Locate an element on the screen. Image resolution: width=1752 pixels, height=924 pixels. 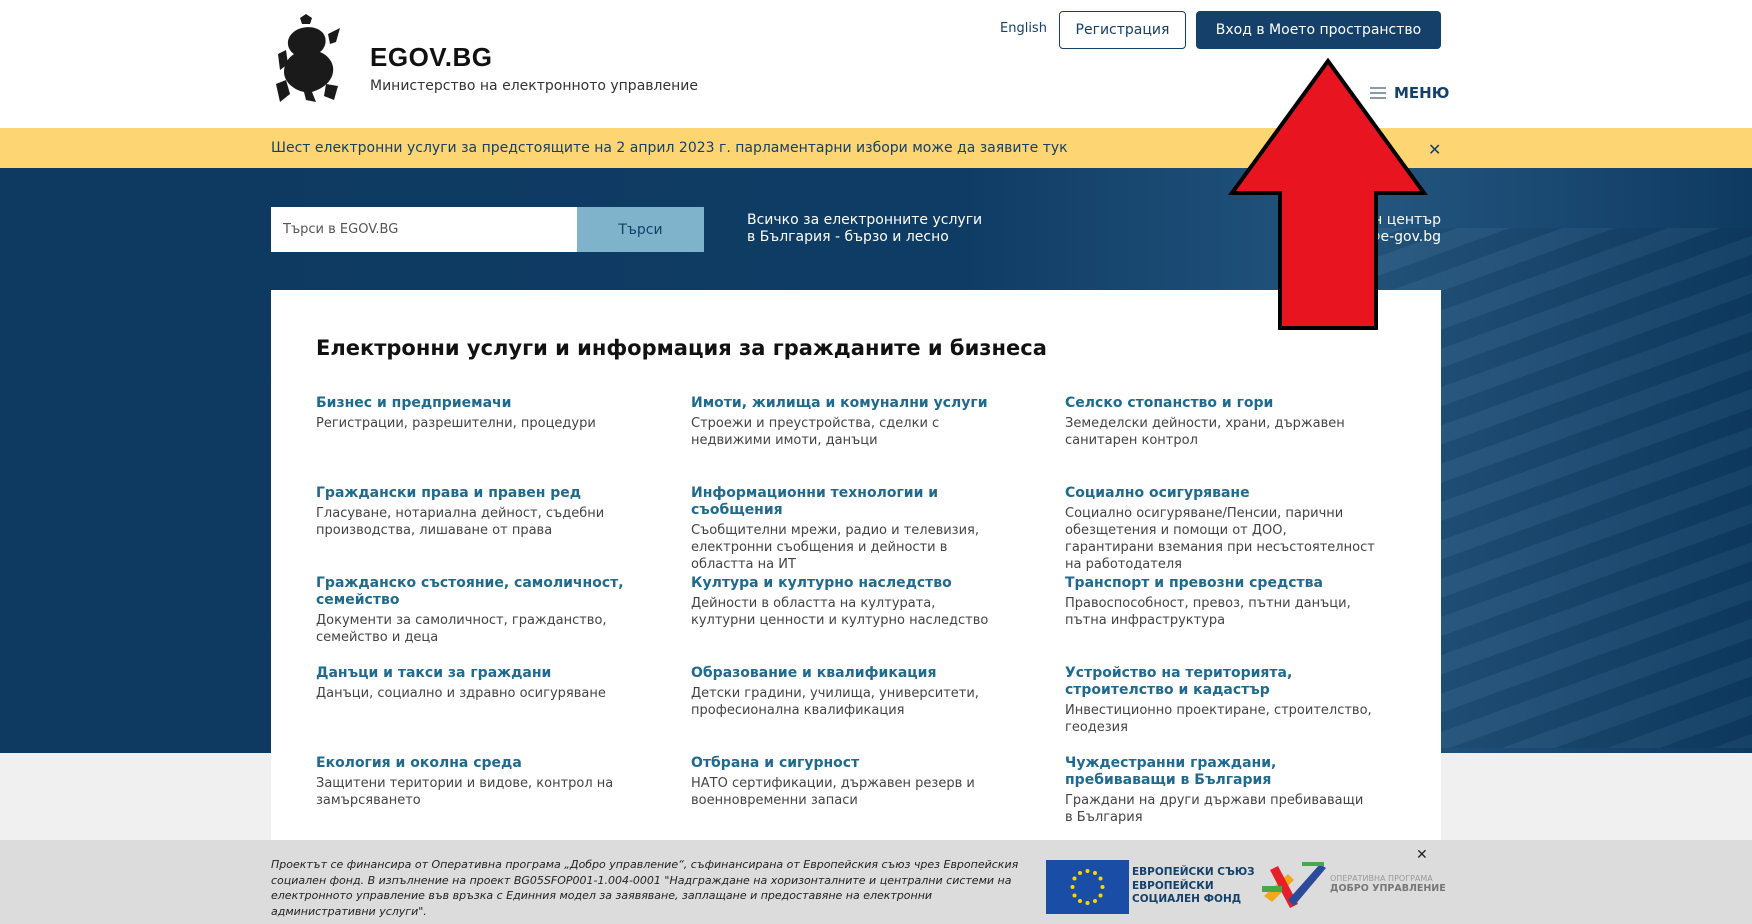
red-arrow-annotation is located at coordinates (1328, 194).